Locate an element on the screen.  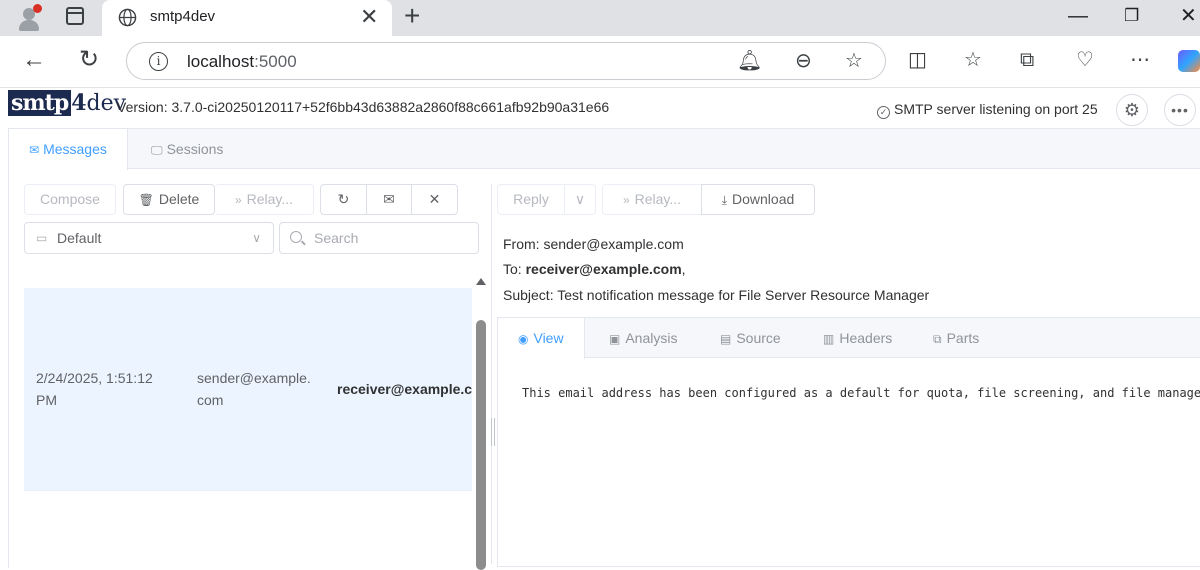
tab-analysis: ▣ Analysis is located at coordinates (643, 338).